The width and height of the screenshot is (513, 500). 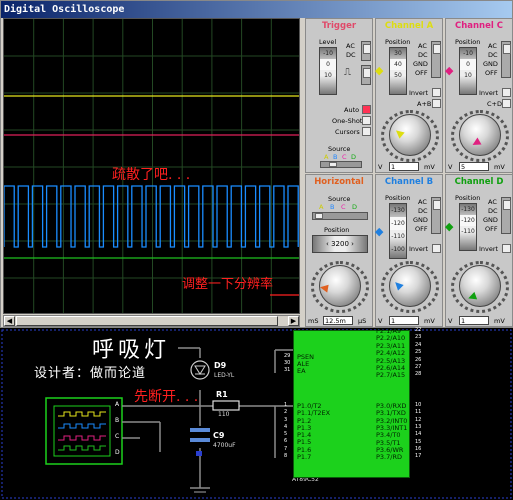 I want to click on channel-c-gnd-label: GND, so click(x=490, y=64).